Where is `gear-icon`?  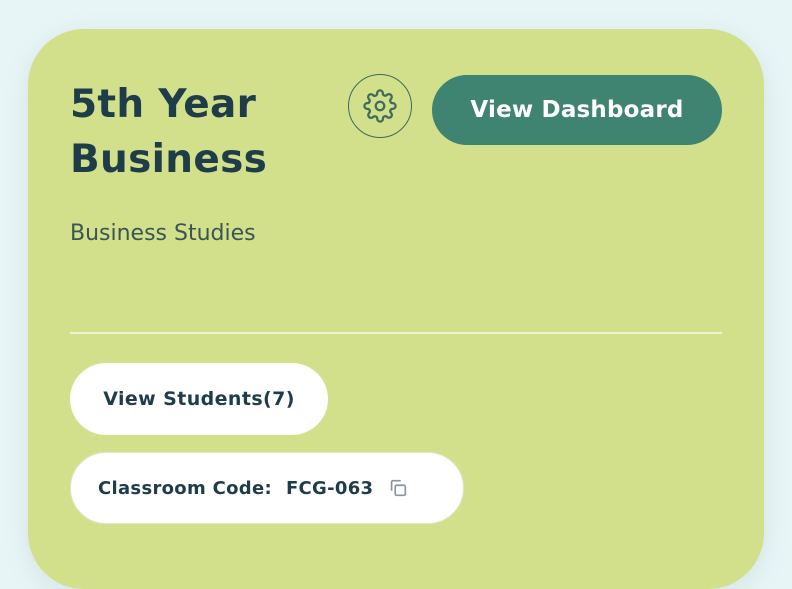 gear-icon is located at coordinates (380, 106).